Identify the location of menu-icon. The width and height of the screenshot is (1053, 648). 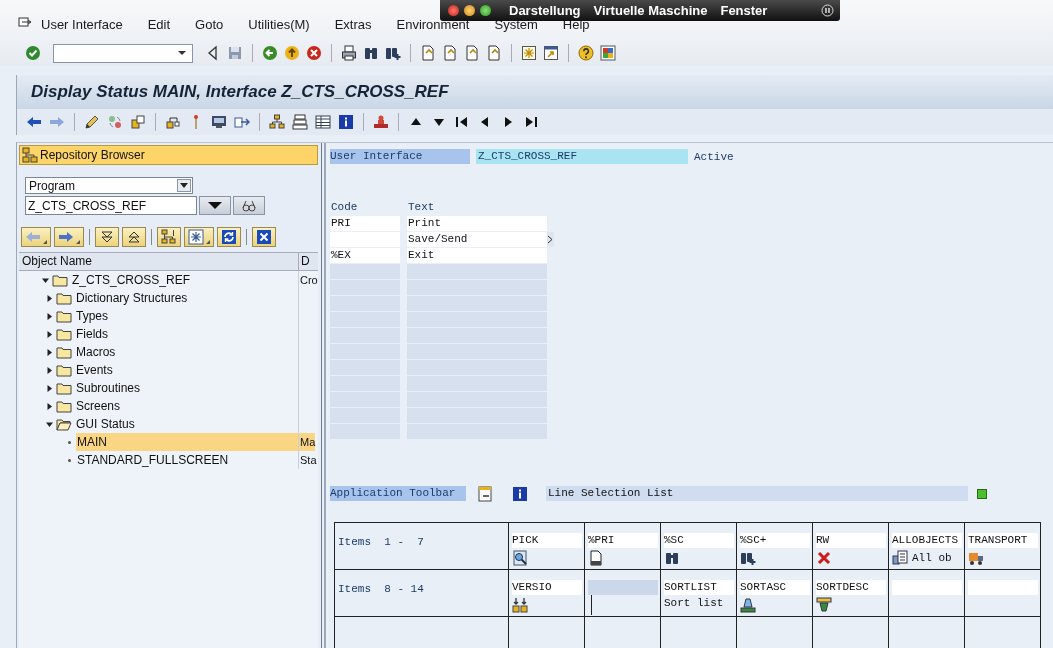
(25, 23).